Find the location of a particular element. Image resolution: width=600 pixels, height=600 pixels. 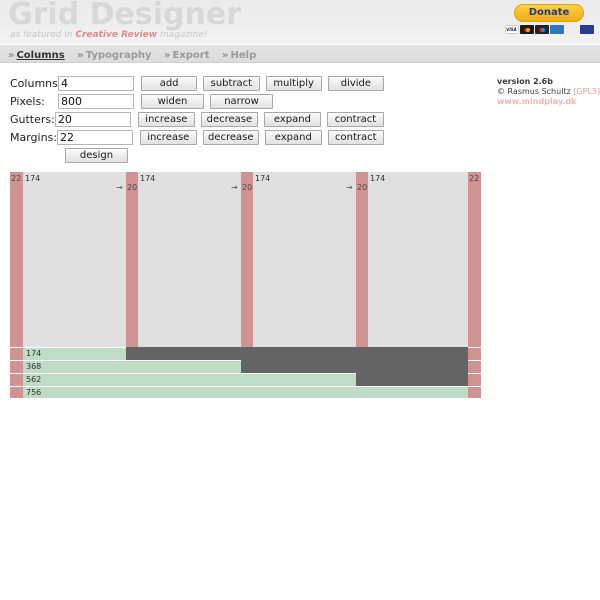

gutter-3-label: 20 is located at coordinates (362, 187).